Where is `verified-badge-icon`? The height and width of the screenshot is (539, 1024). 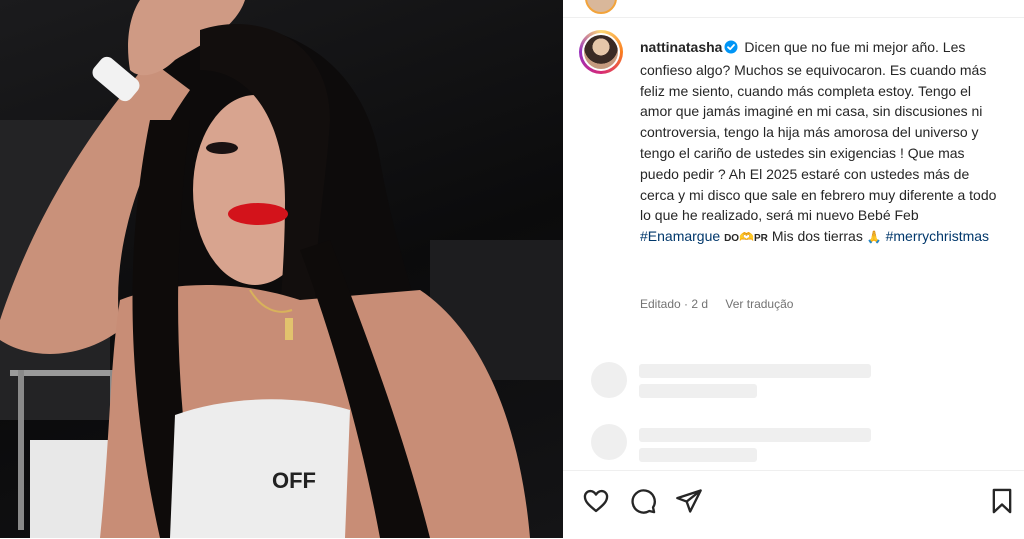 verified-badge-icon is located at coordinates (731, 49).